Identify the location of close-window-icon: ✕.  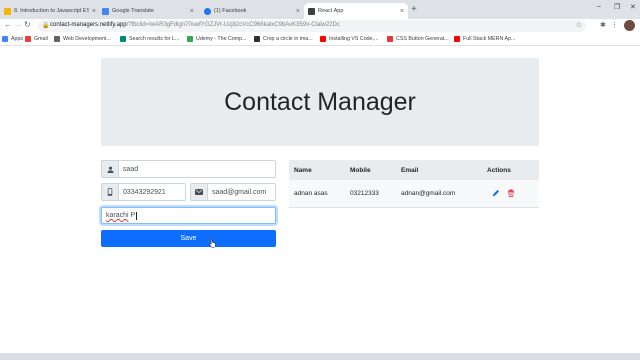
(633, 7).